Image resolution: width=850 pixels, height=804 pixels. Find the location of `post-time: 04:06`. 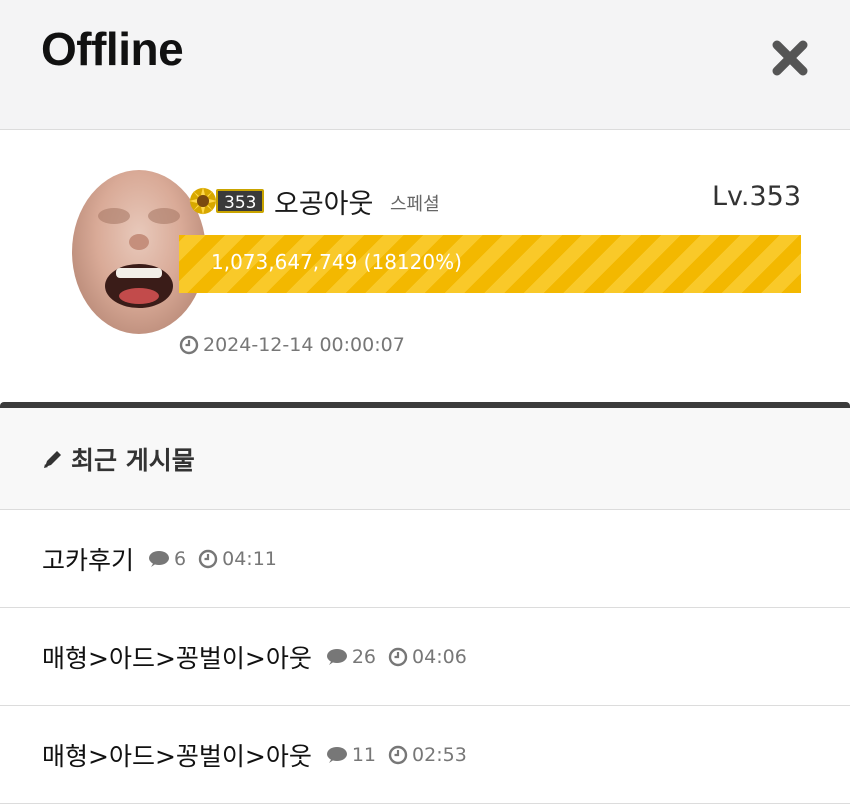

post-time: 04:06 is located at coordinates (427, 657).